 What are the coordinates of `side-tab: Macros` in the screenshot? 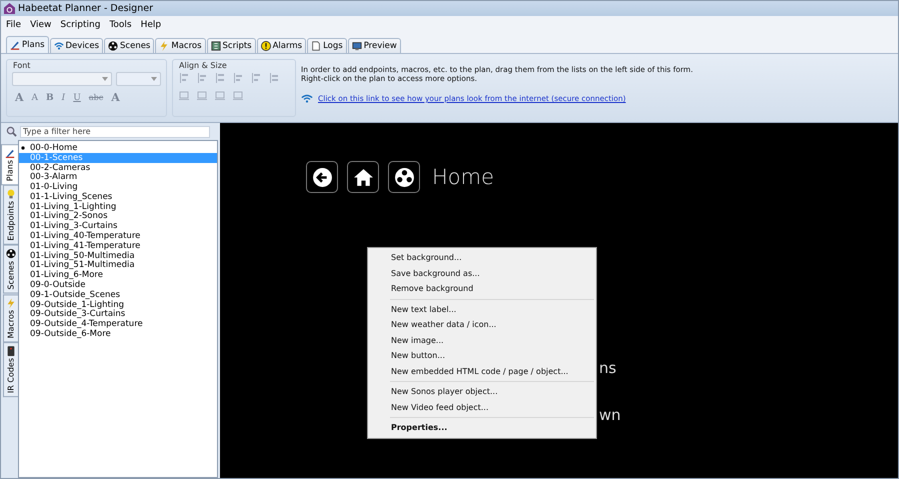 It's located at (10, 318).